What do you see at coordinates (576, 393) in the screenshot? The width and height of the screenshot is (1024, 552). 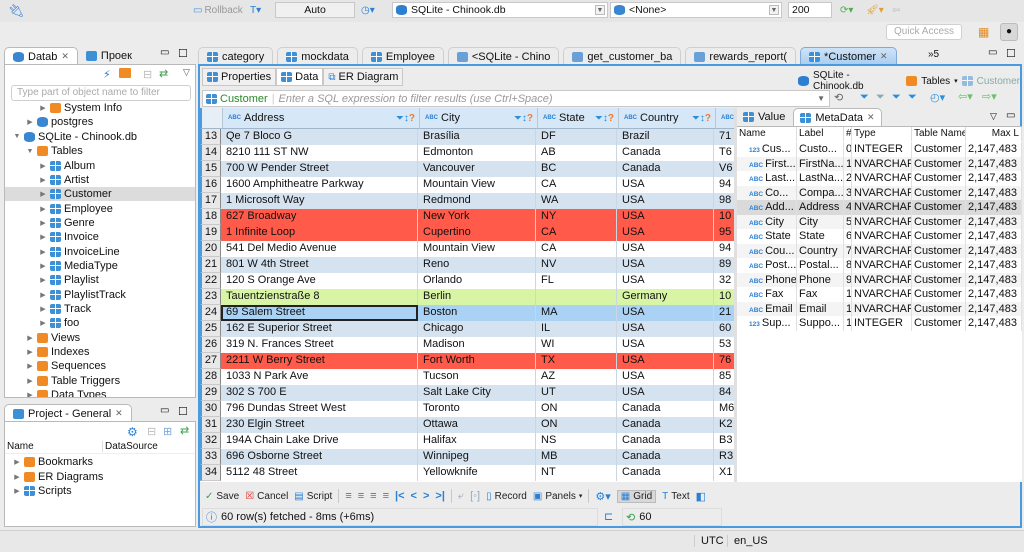 I see `grid-cell: UT` at bounding box center [576, 393].